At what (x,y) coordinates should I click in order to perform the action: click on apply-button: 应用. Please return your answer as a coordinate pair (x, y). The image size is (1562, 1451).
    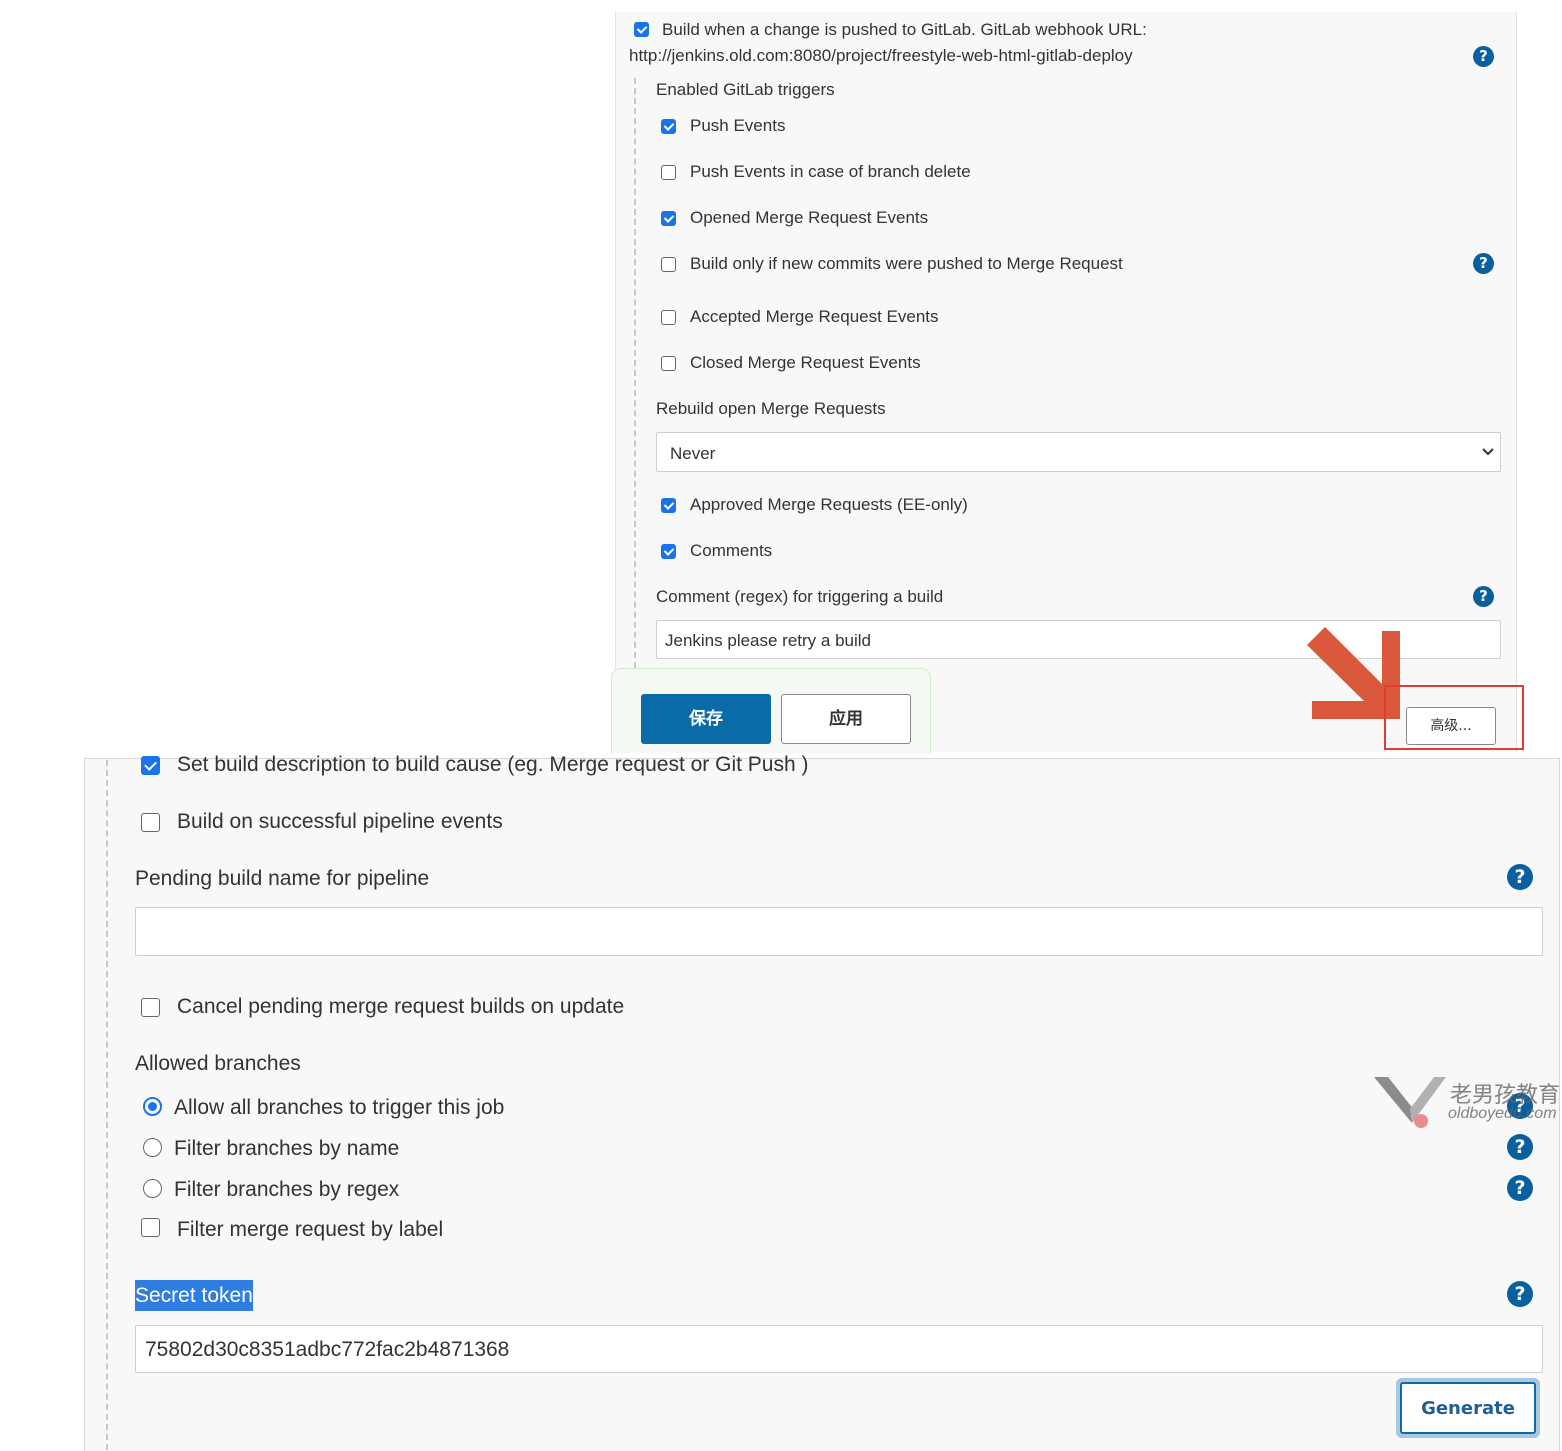
    Looking at the image, I should click on (846, 719).